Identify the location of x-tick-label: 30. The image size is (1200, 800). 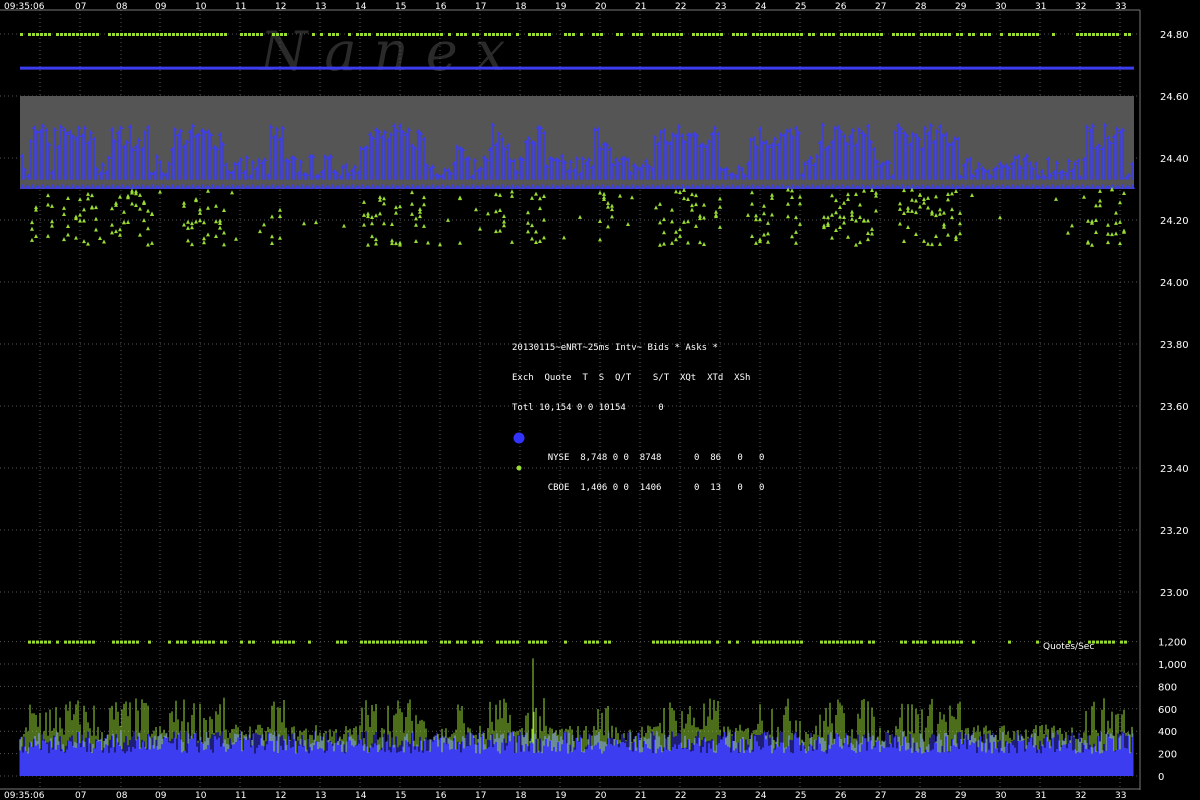
(1001, 7).